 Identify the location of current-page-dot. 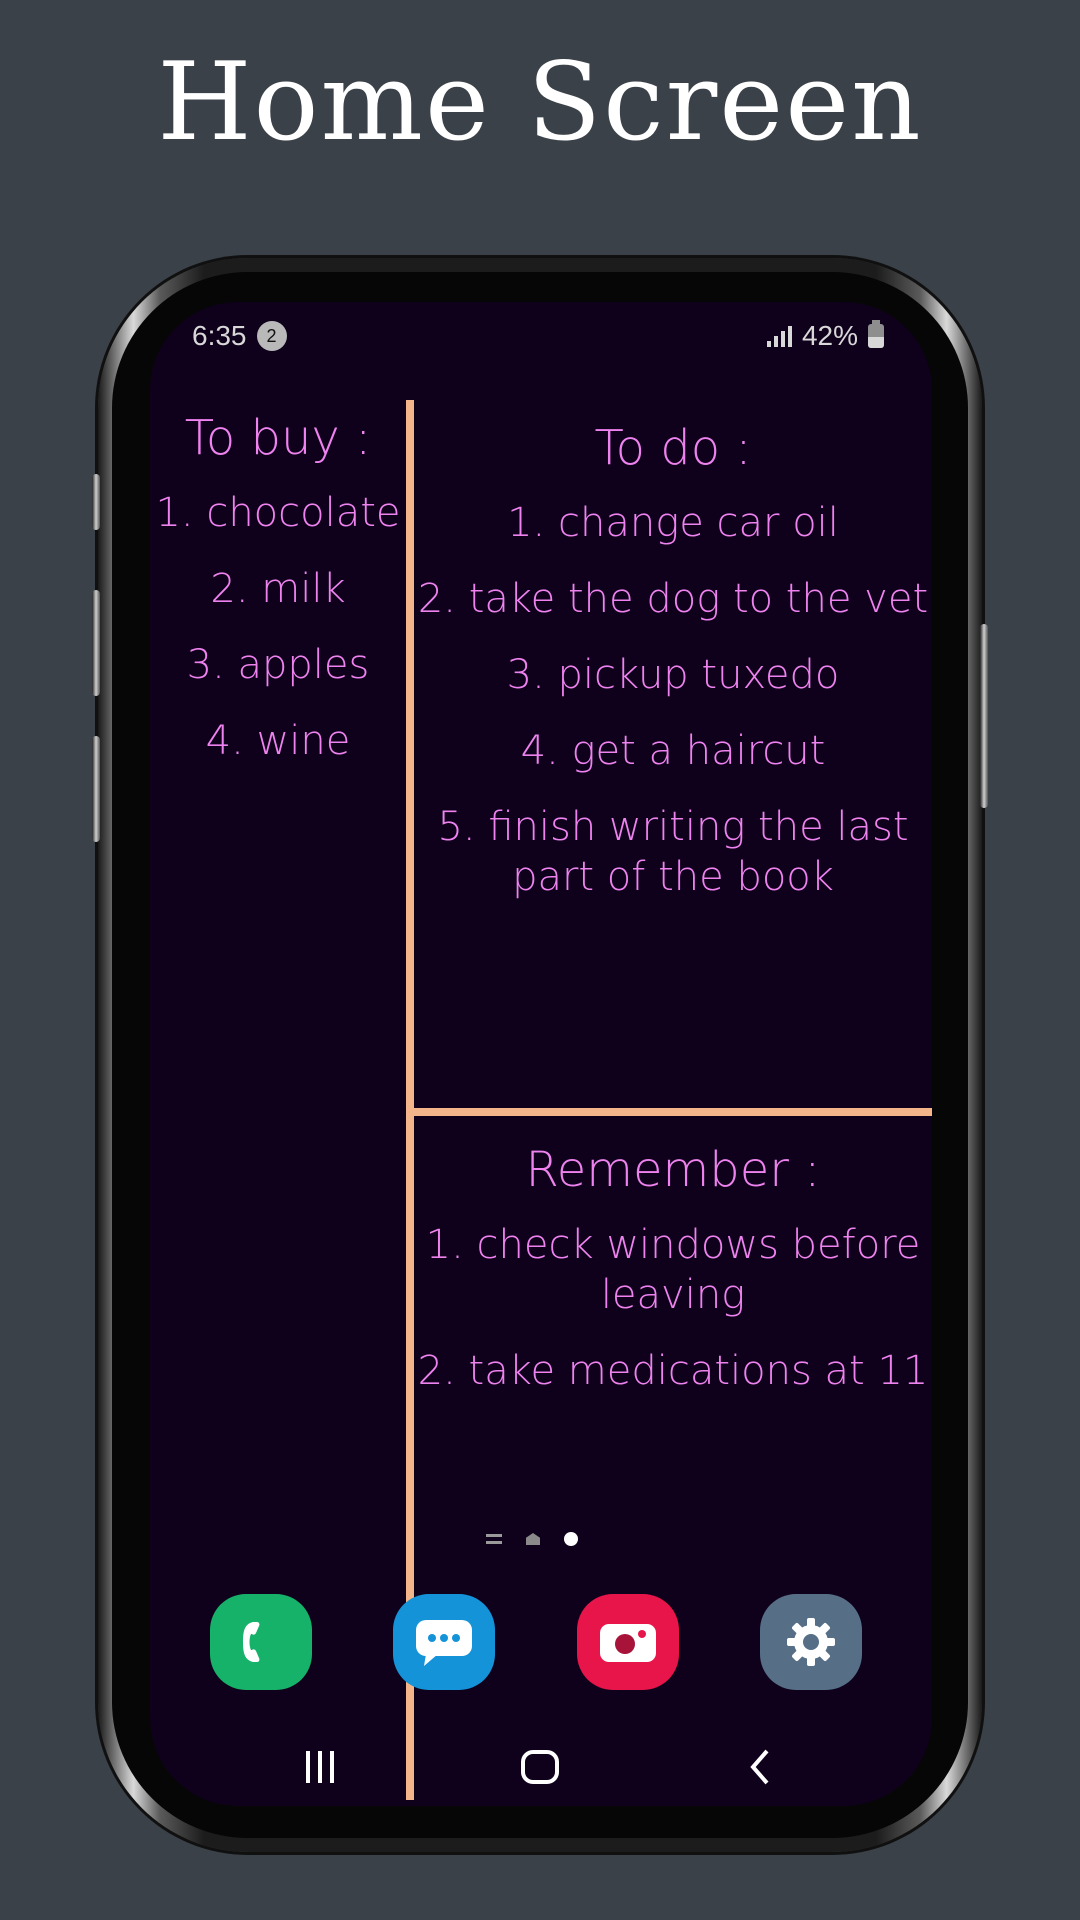
(571, 1539).